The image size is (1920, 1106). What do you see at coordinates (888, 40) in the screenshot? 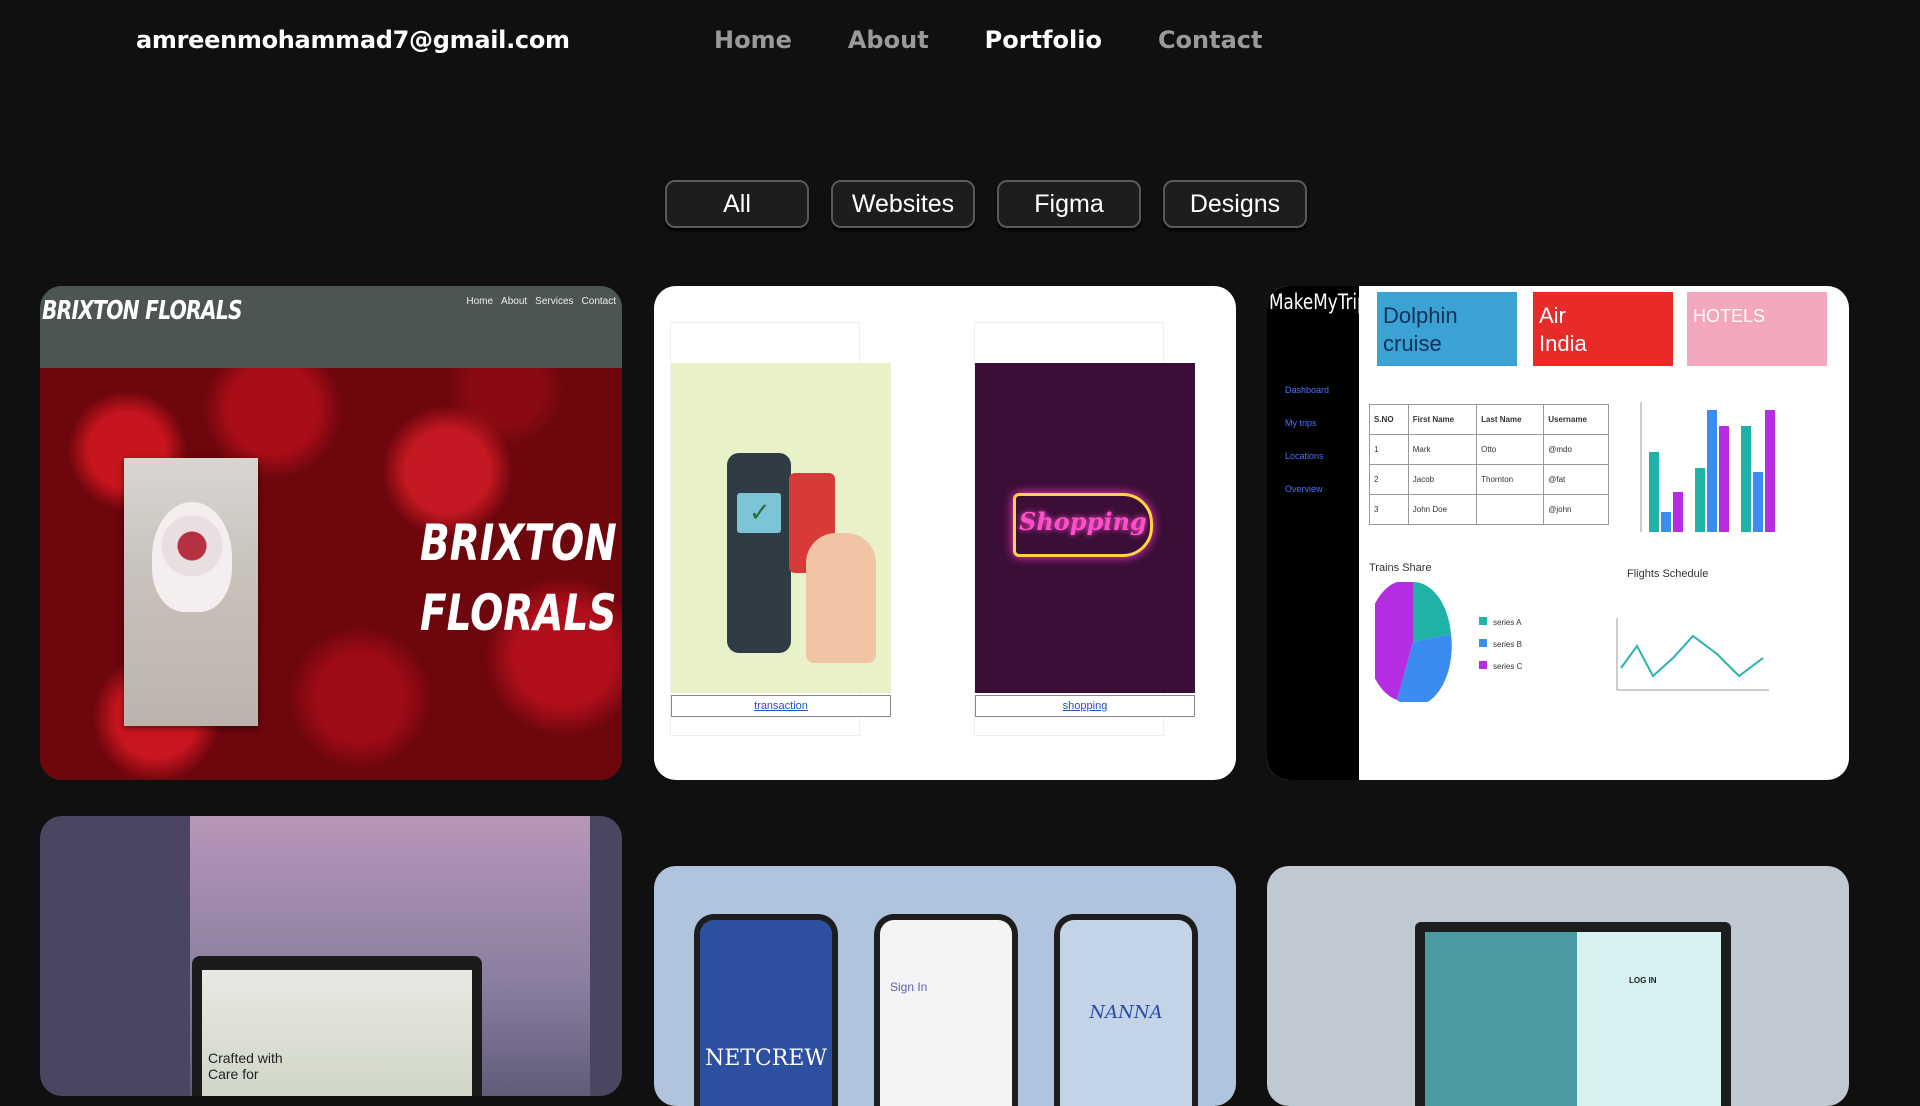
I see `nav-about: About` at bounding box center [888, 40].